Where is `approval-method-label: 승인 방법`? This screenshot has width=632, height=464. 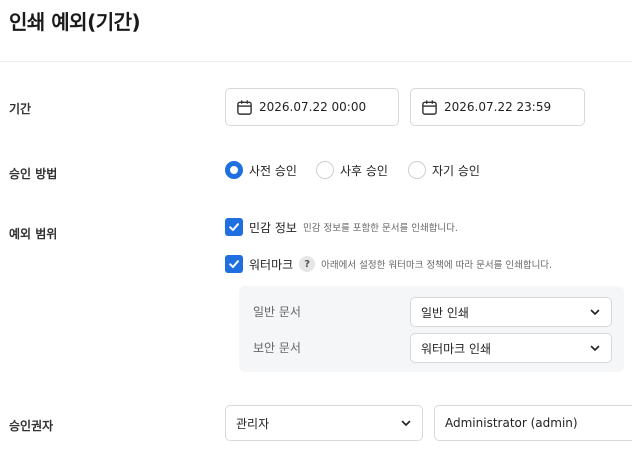
approval-method-label: 승인 방법 is located at coordinates (33, 174).